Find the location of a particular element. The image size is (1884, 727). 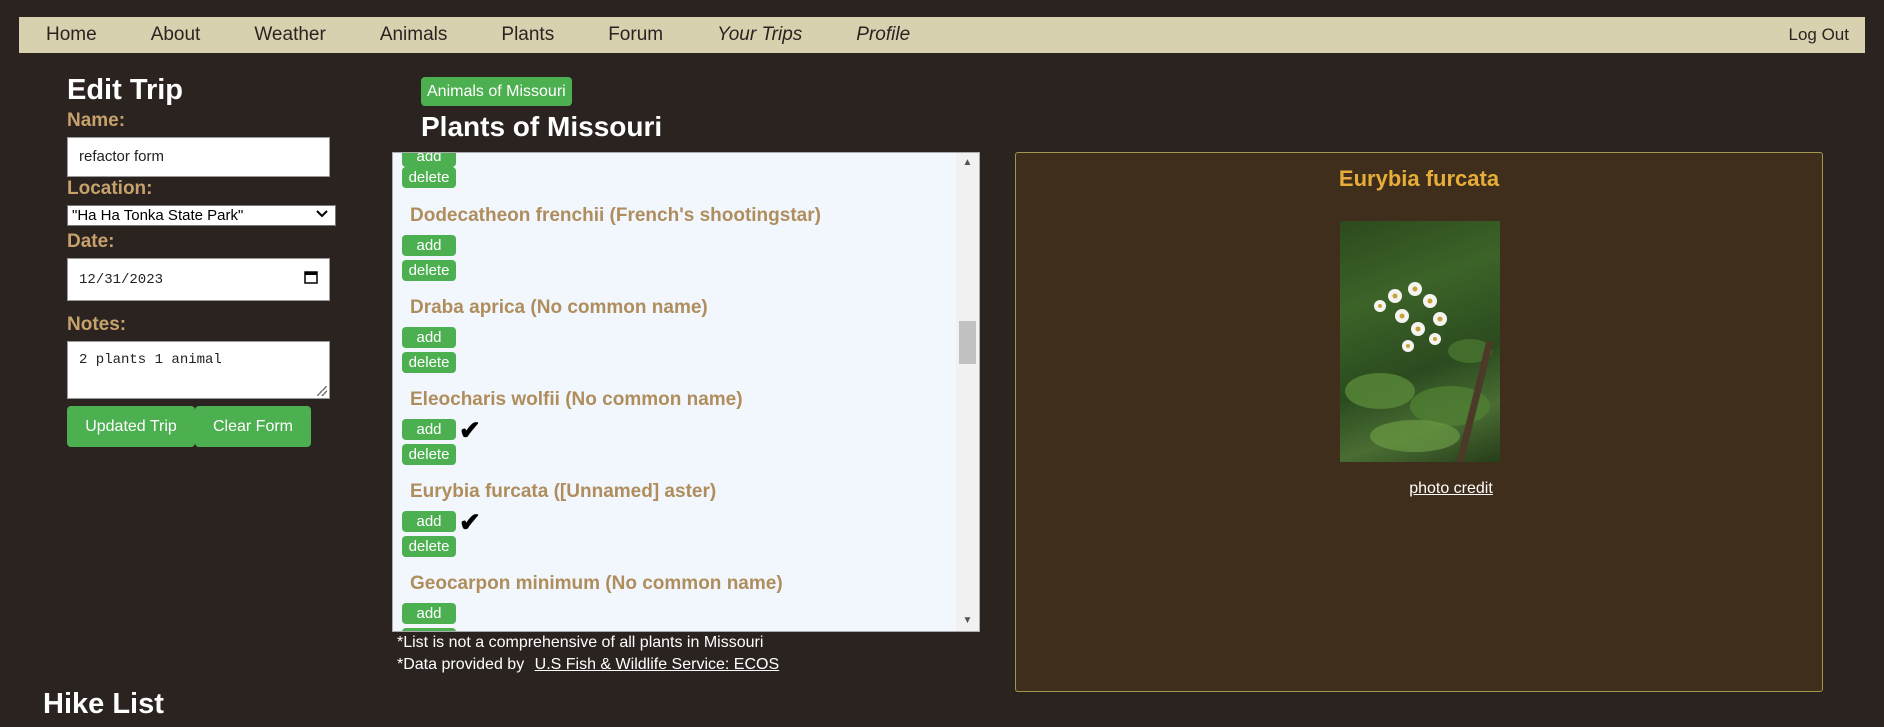

data-source-label: *Data provided by is located at coordinates (461, 664).